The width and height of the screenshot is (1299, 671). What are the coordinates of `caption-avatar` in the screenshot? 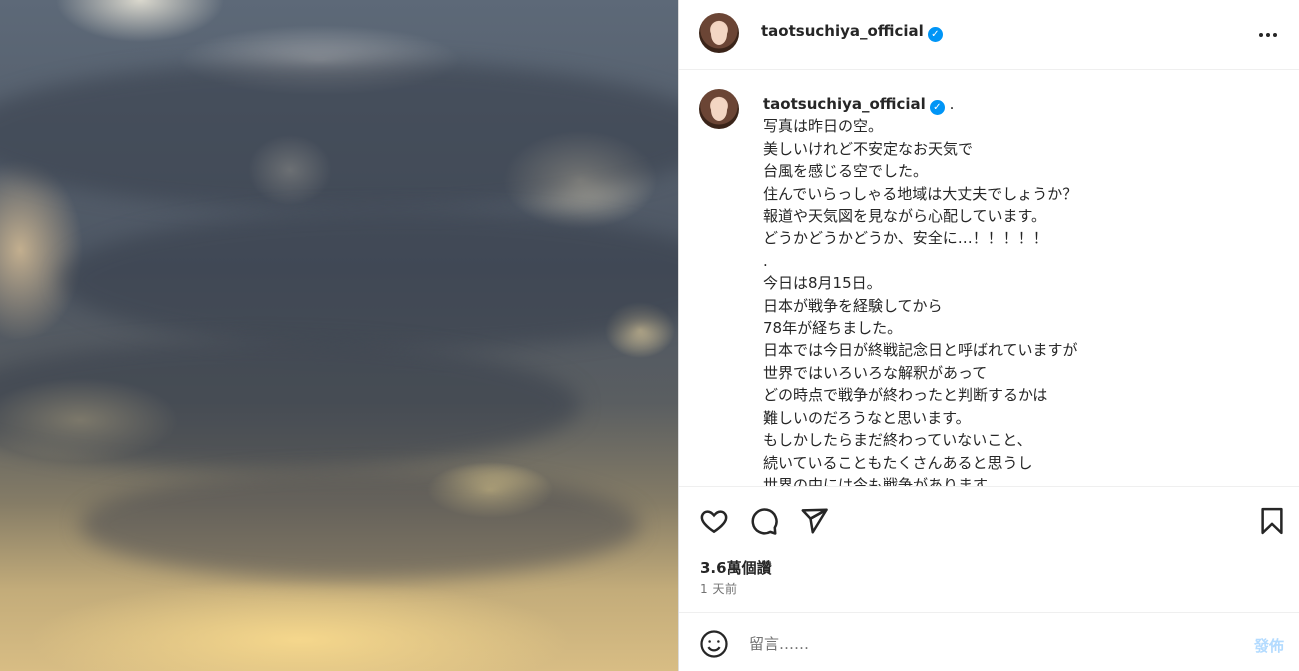 It's located at (719, 109).